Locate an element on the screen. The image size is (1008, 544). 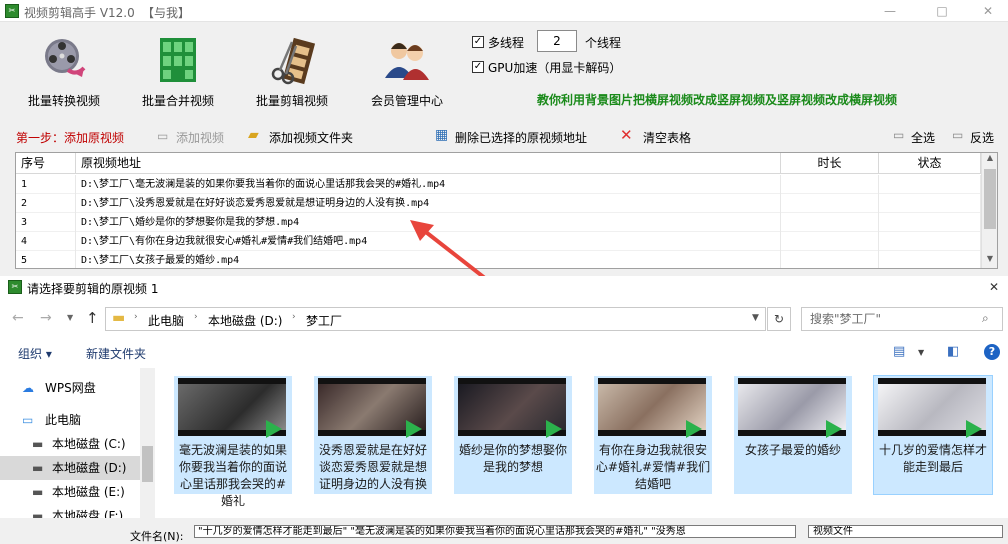
view-icon: ▤ is located at coordinates (899, 351).